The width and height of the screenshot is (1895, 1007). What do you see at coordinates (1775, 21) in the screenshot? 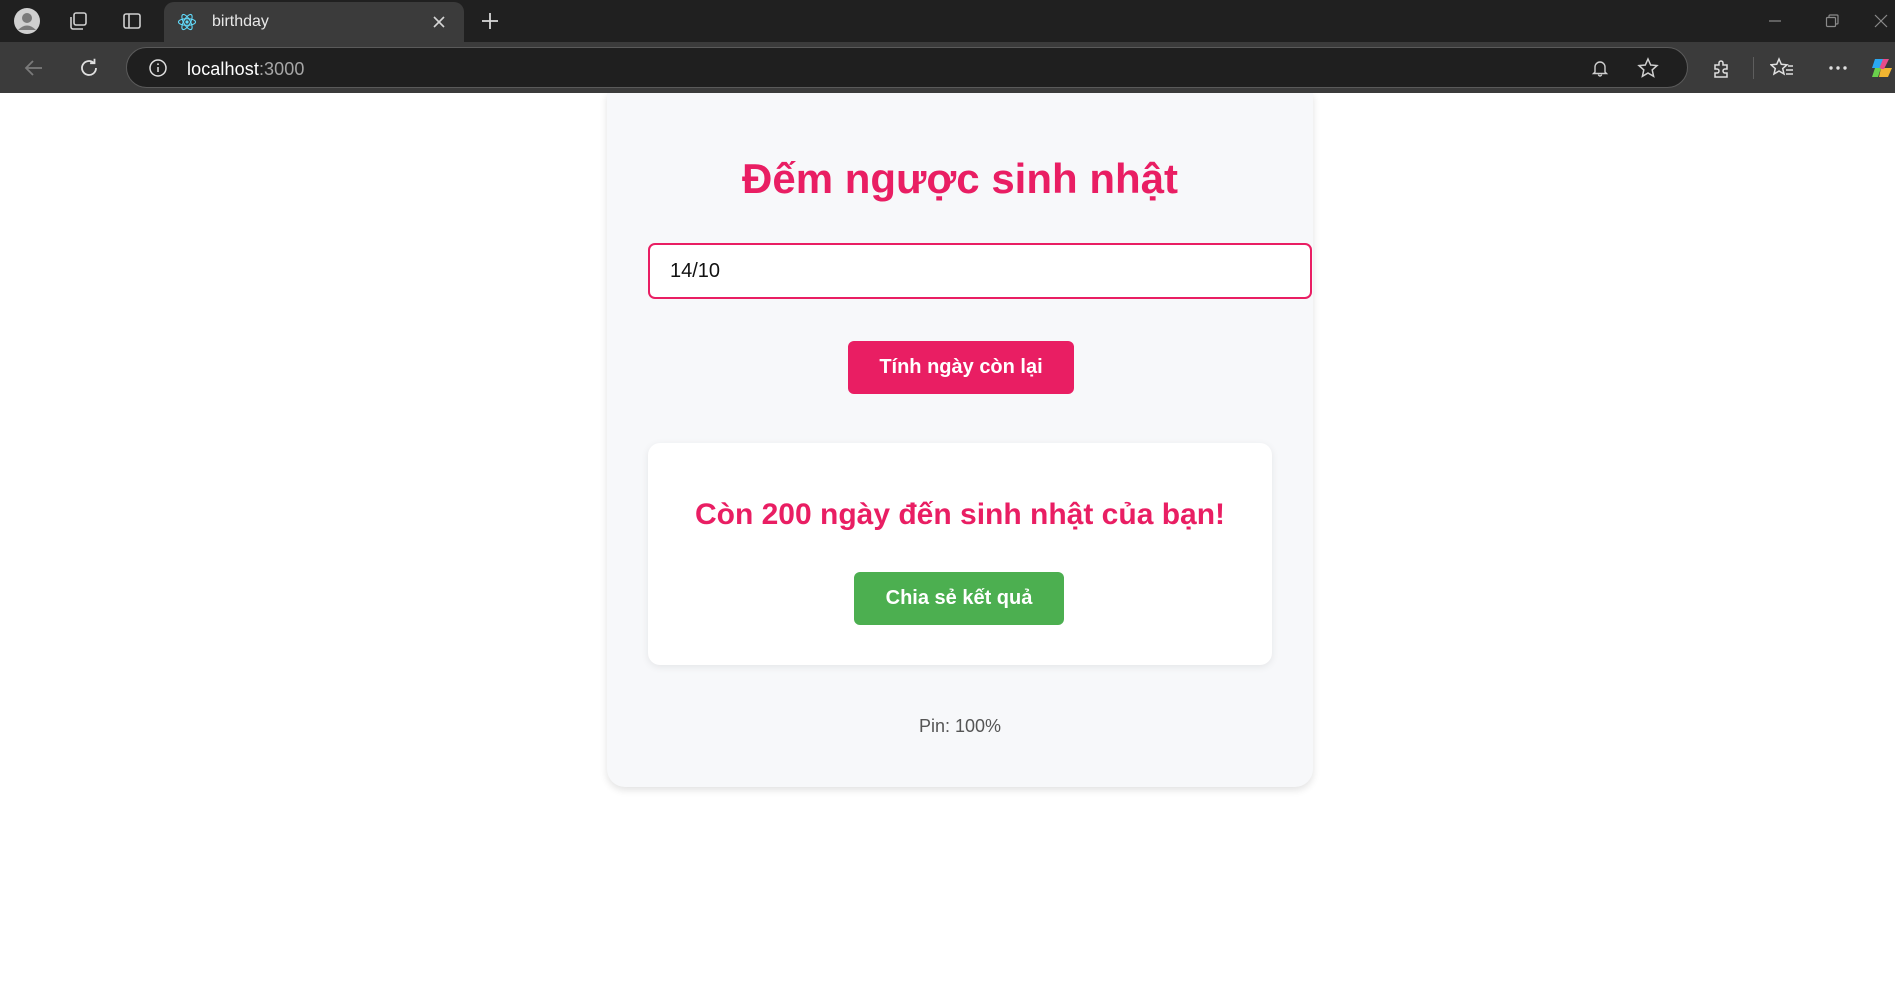
I see `minimize-icon` at bounding box center [1775, 21].